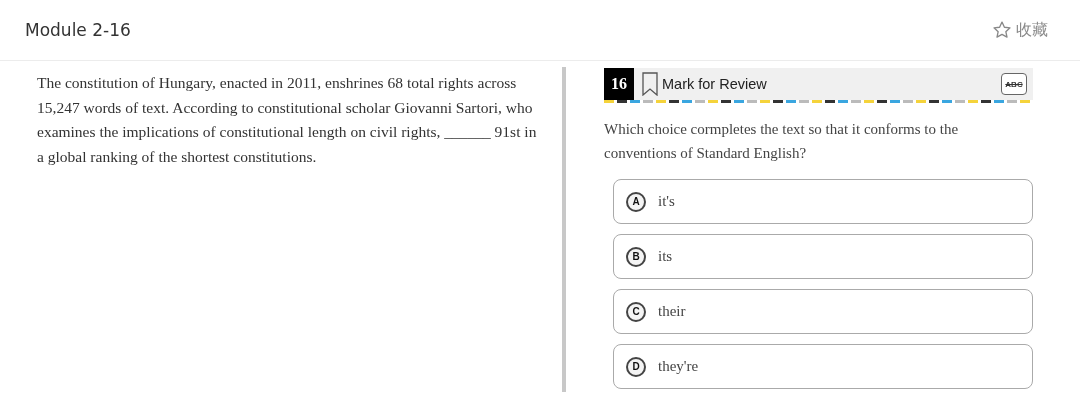 Image resolution: width=1080 pixels, height=401 pixels. I want to click on star-icon, so click(1002, 30).